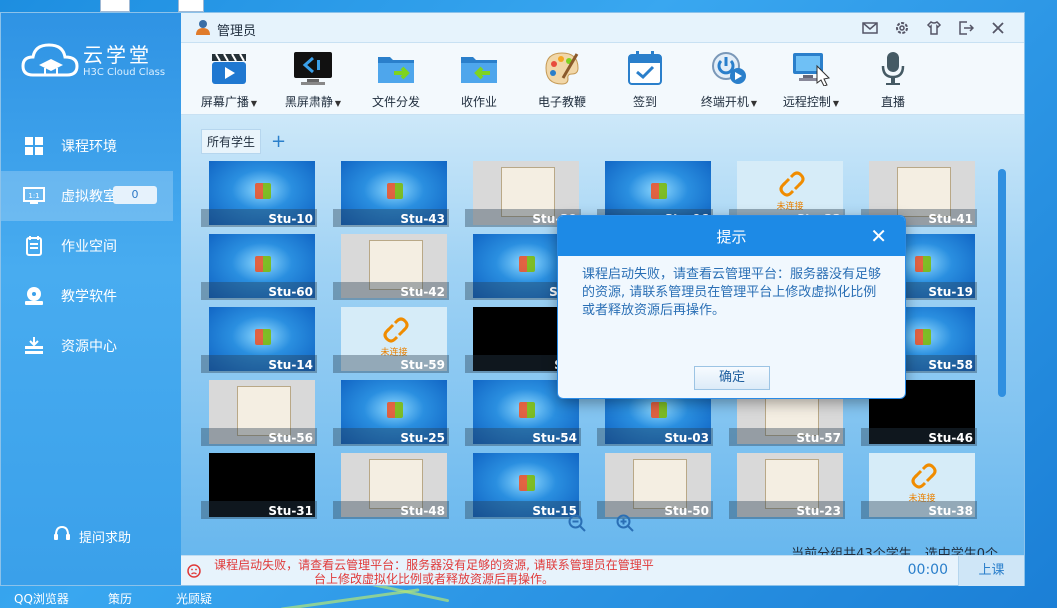 The width and height of the screenshot is (1057, 608). What do you see at coordinates (290, 438) in the screenshot?
I see `student-name: Stu-56` at bounding box center [290, 438].